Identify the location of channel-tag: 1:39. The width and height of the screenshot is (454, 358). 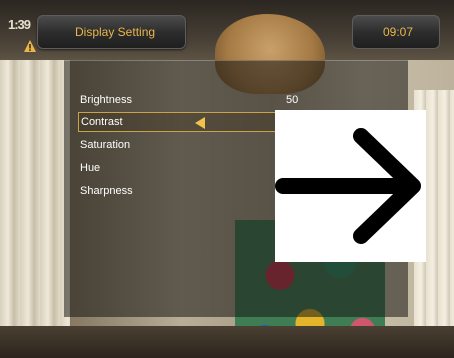
(19, 24).